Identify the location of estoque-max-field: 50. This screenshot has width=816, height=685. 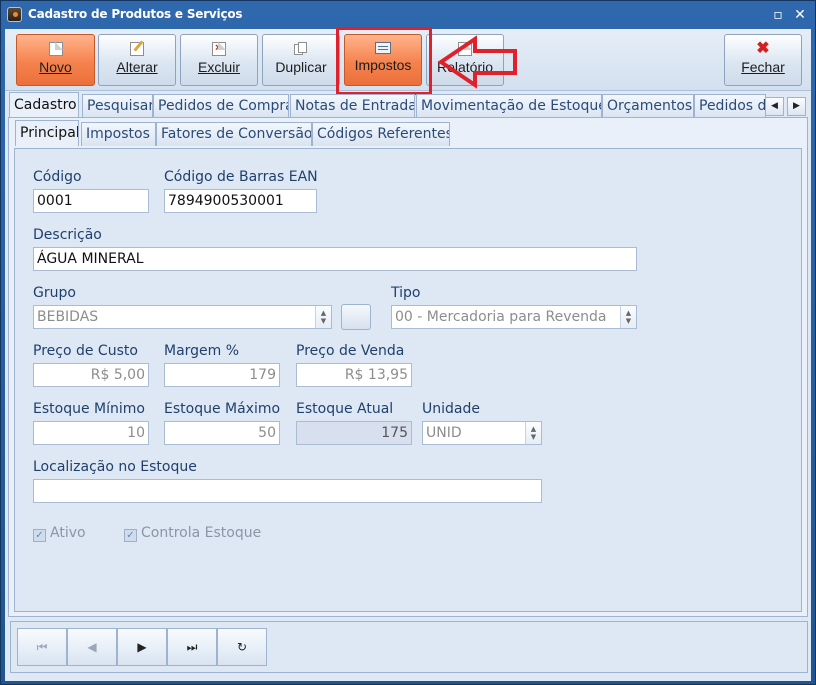
(222, 433).